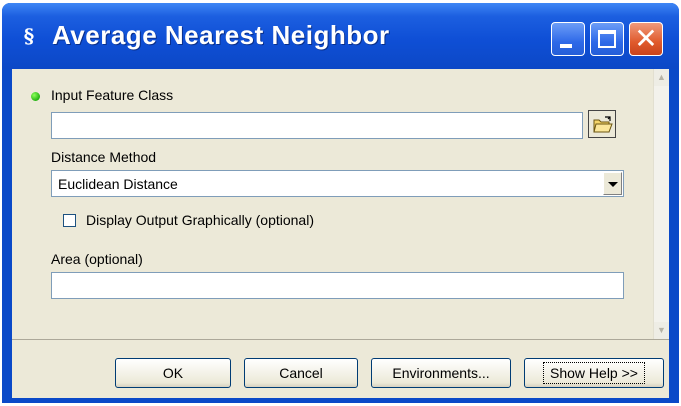 The width and height of the screenshot is (681, 406). What do you see at coordinates (221, 35) in the screenshot?
I see `window-title: Average Nearest Neighbor` at bounding box center [221, 35].